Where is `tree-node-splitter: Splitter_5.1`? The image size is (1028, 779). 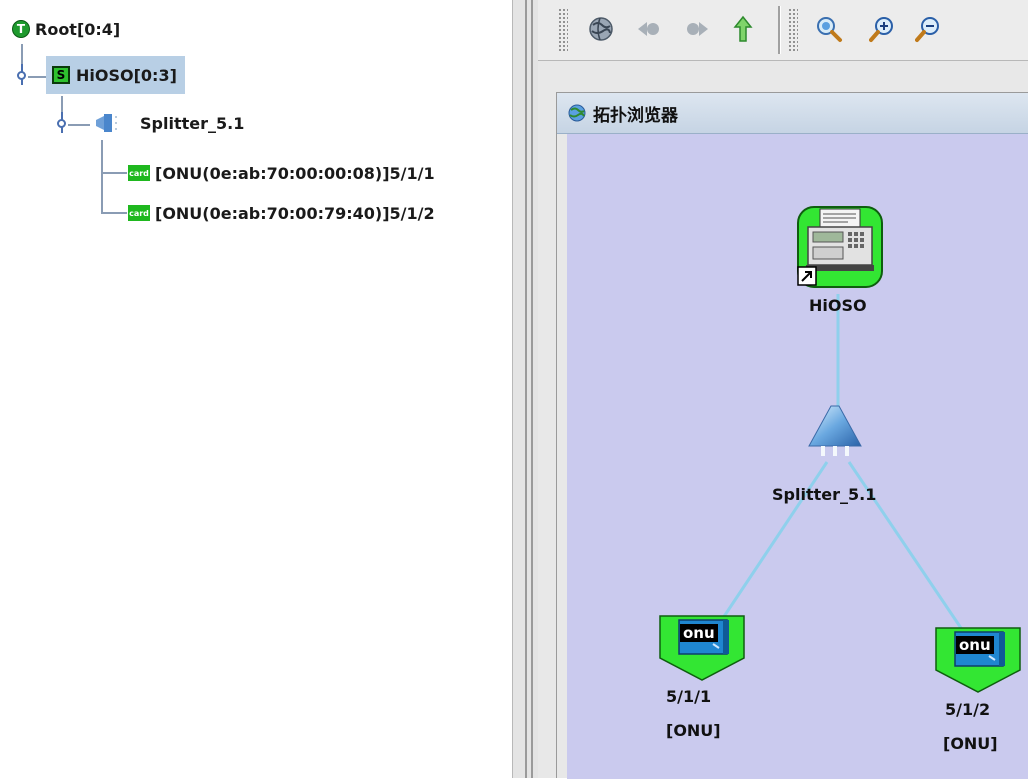 tree-node-splitter: Splitter_5.1 is located at coordinates (168, 123).